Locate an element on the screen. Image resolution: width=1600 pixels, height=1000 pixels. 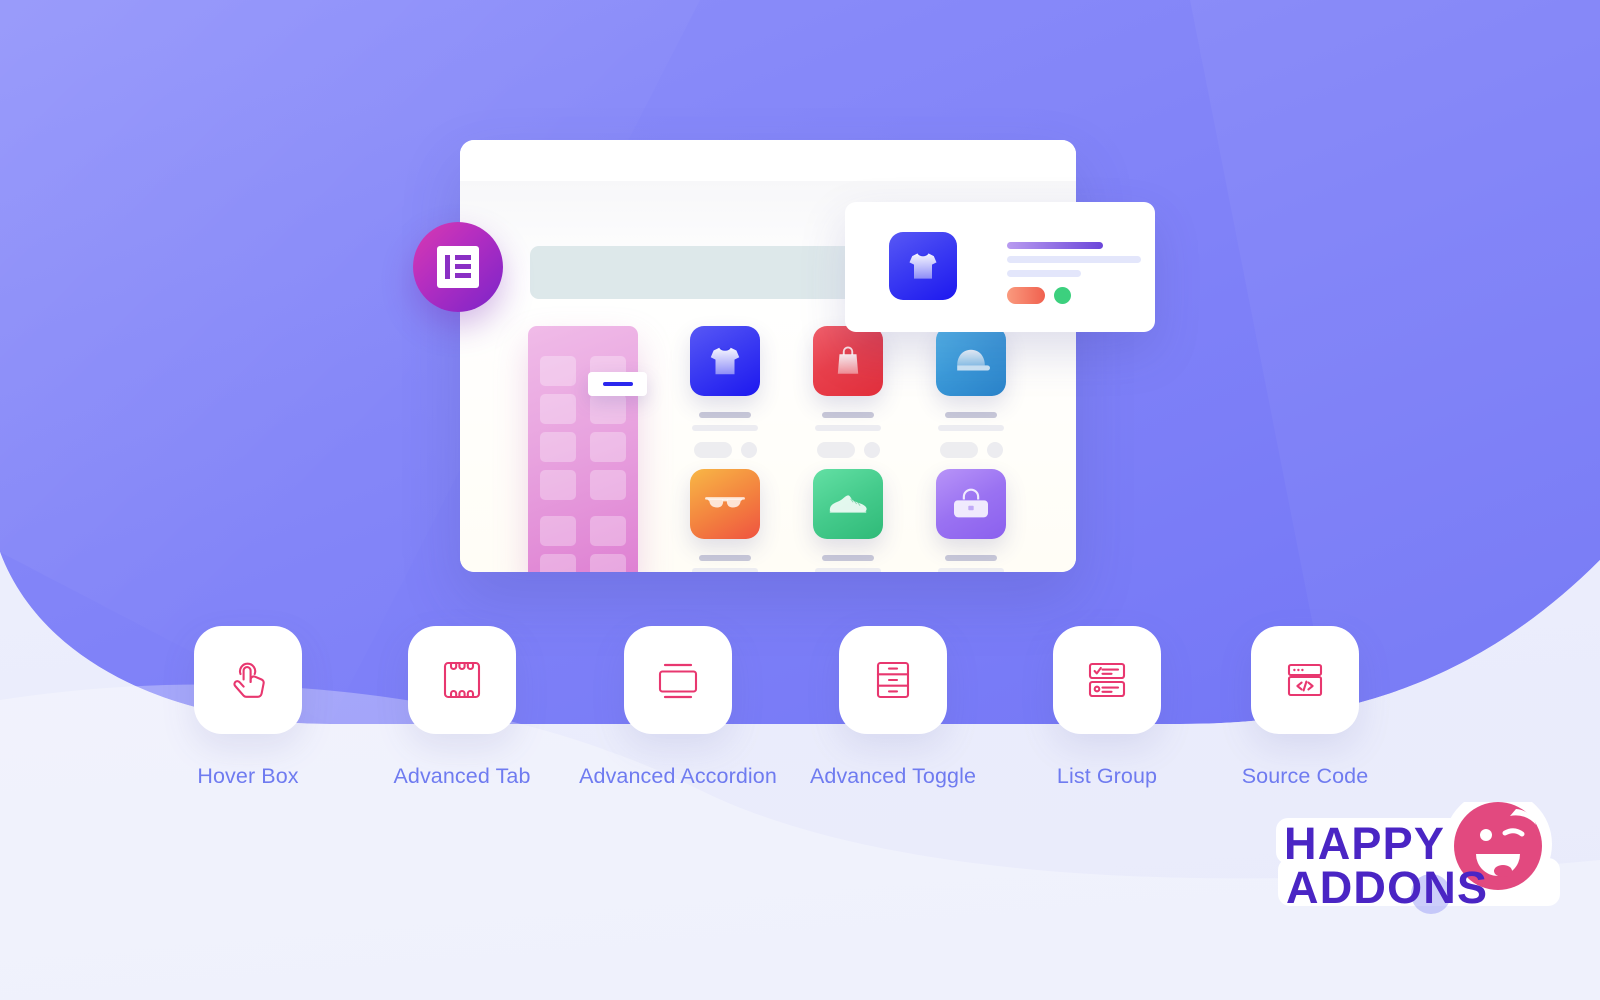
sunglasses-icon is located at coordinates (725, 502).